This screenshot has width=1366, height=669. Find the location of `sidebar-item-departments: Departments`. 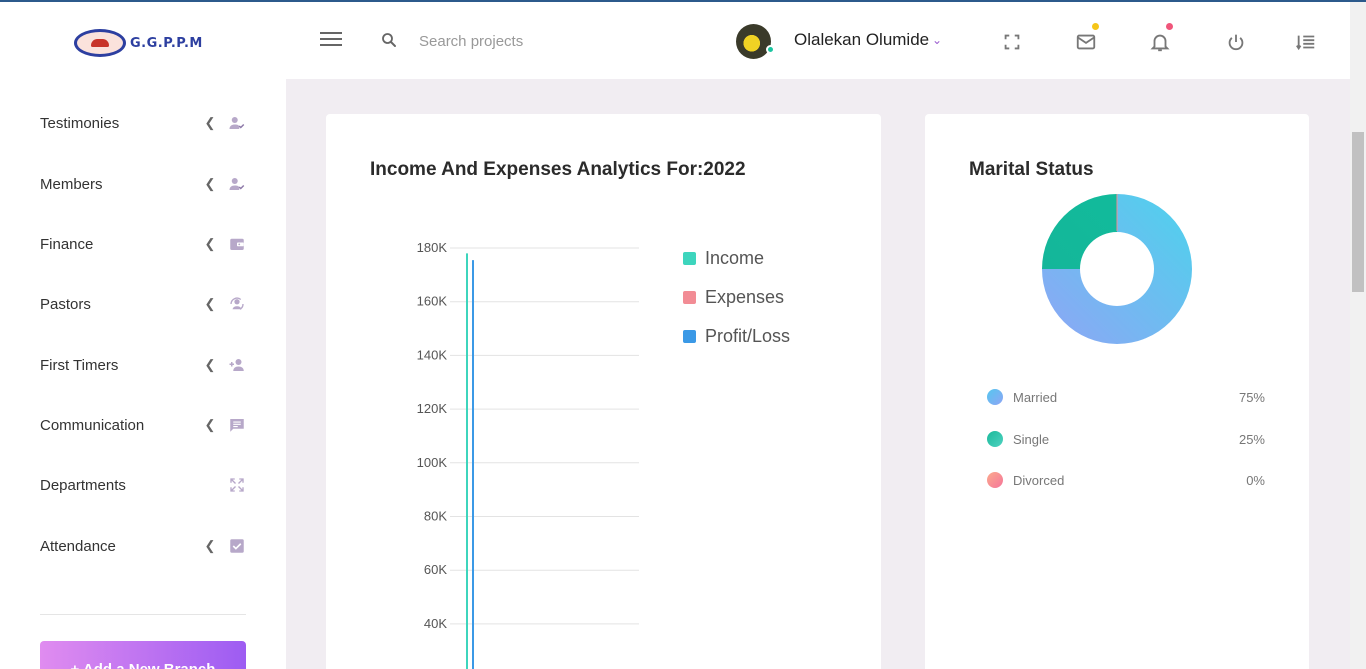

sidebar-item-departments: Departments is located at coordinates (143, 485).